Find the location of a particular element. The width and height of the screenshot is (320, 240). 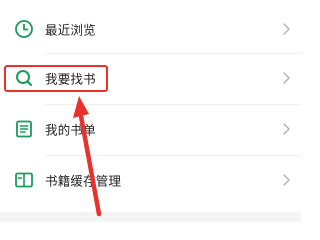

clock-icon is located at coordinates (24, 29).